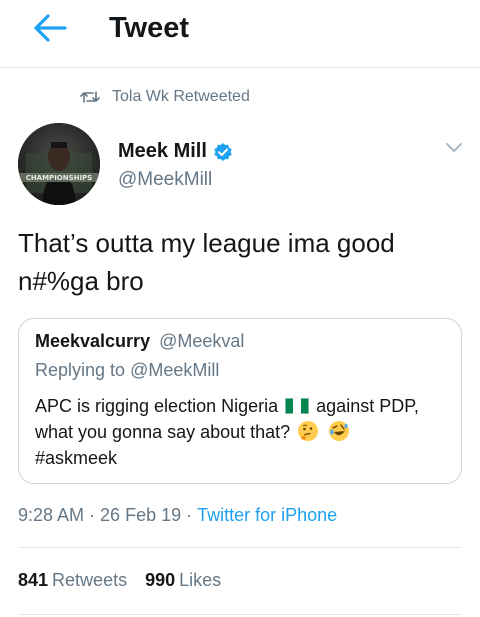 The image size is (480, 617). I want to click on replying-prefix: Replying to, so click(80, 370).